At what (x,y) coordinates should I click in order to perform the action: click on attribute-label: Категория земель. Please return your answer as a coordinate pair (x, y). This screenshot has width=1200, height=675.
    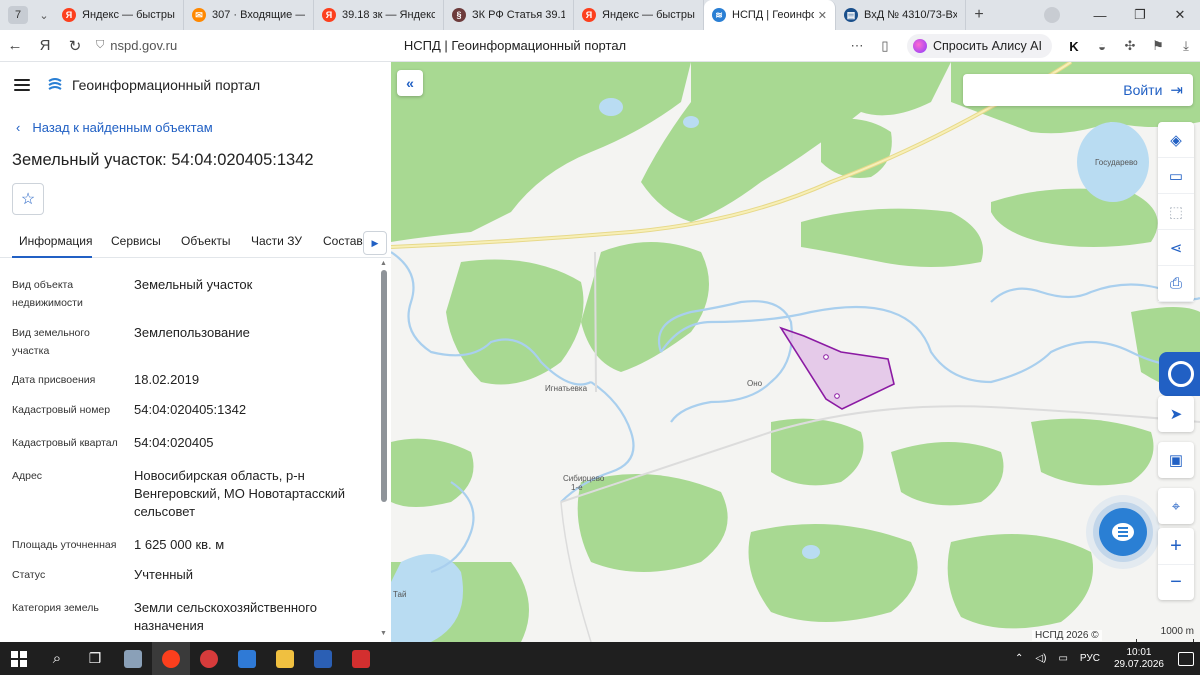
    Looking at the image, I should click on (55, 608).